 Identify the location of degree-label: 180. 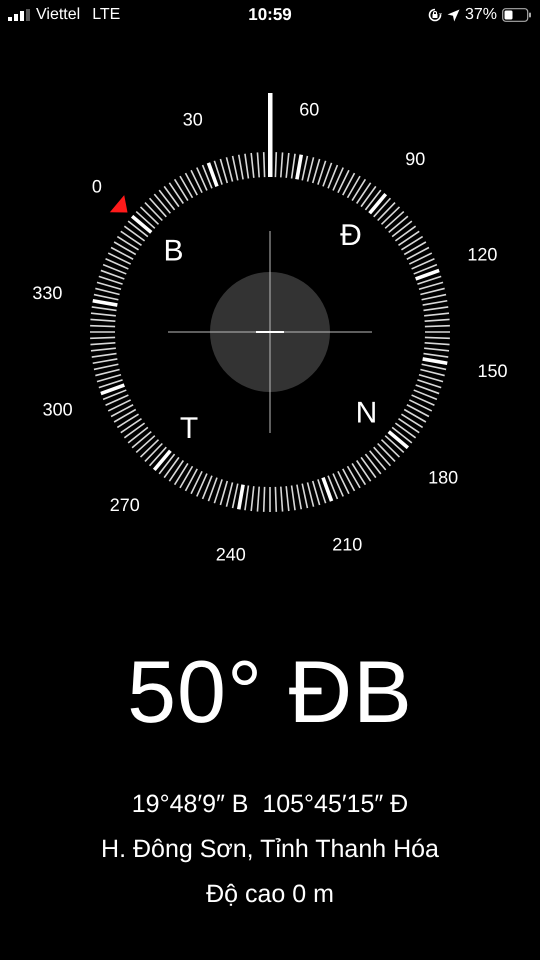
(443, 477).